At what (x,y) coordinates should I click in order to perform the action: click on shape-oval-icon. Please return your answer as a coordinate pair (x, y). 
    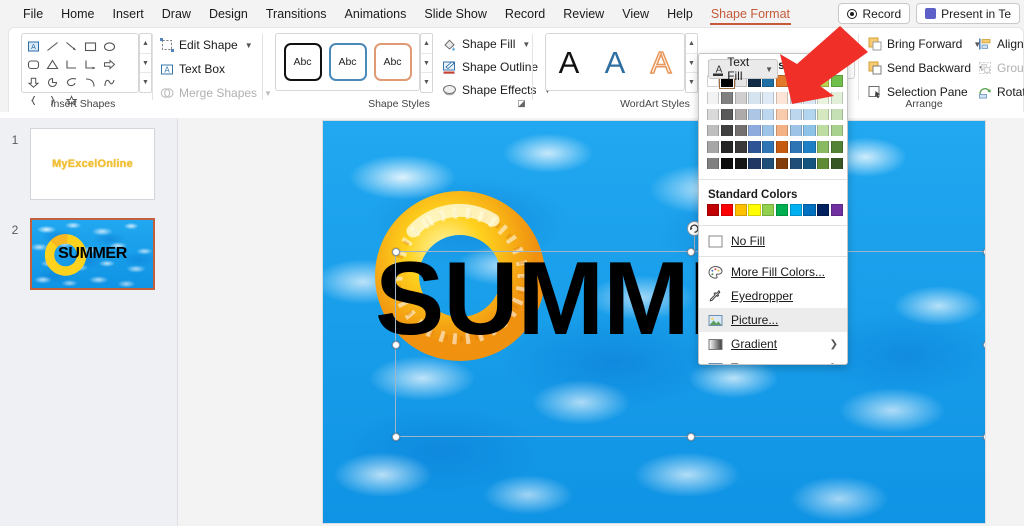
    Looking at the image, I should click on (109, 46).